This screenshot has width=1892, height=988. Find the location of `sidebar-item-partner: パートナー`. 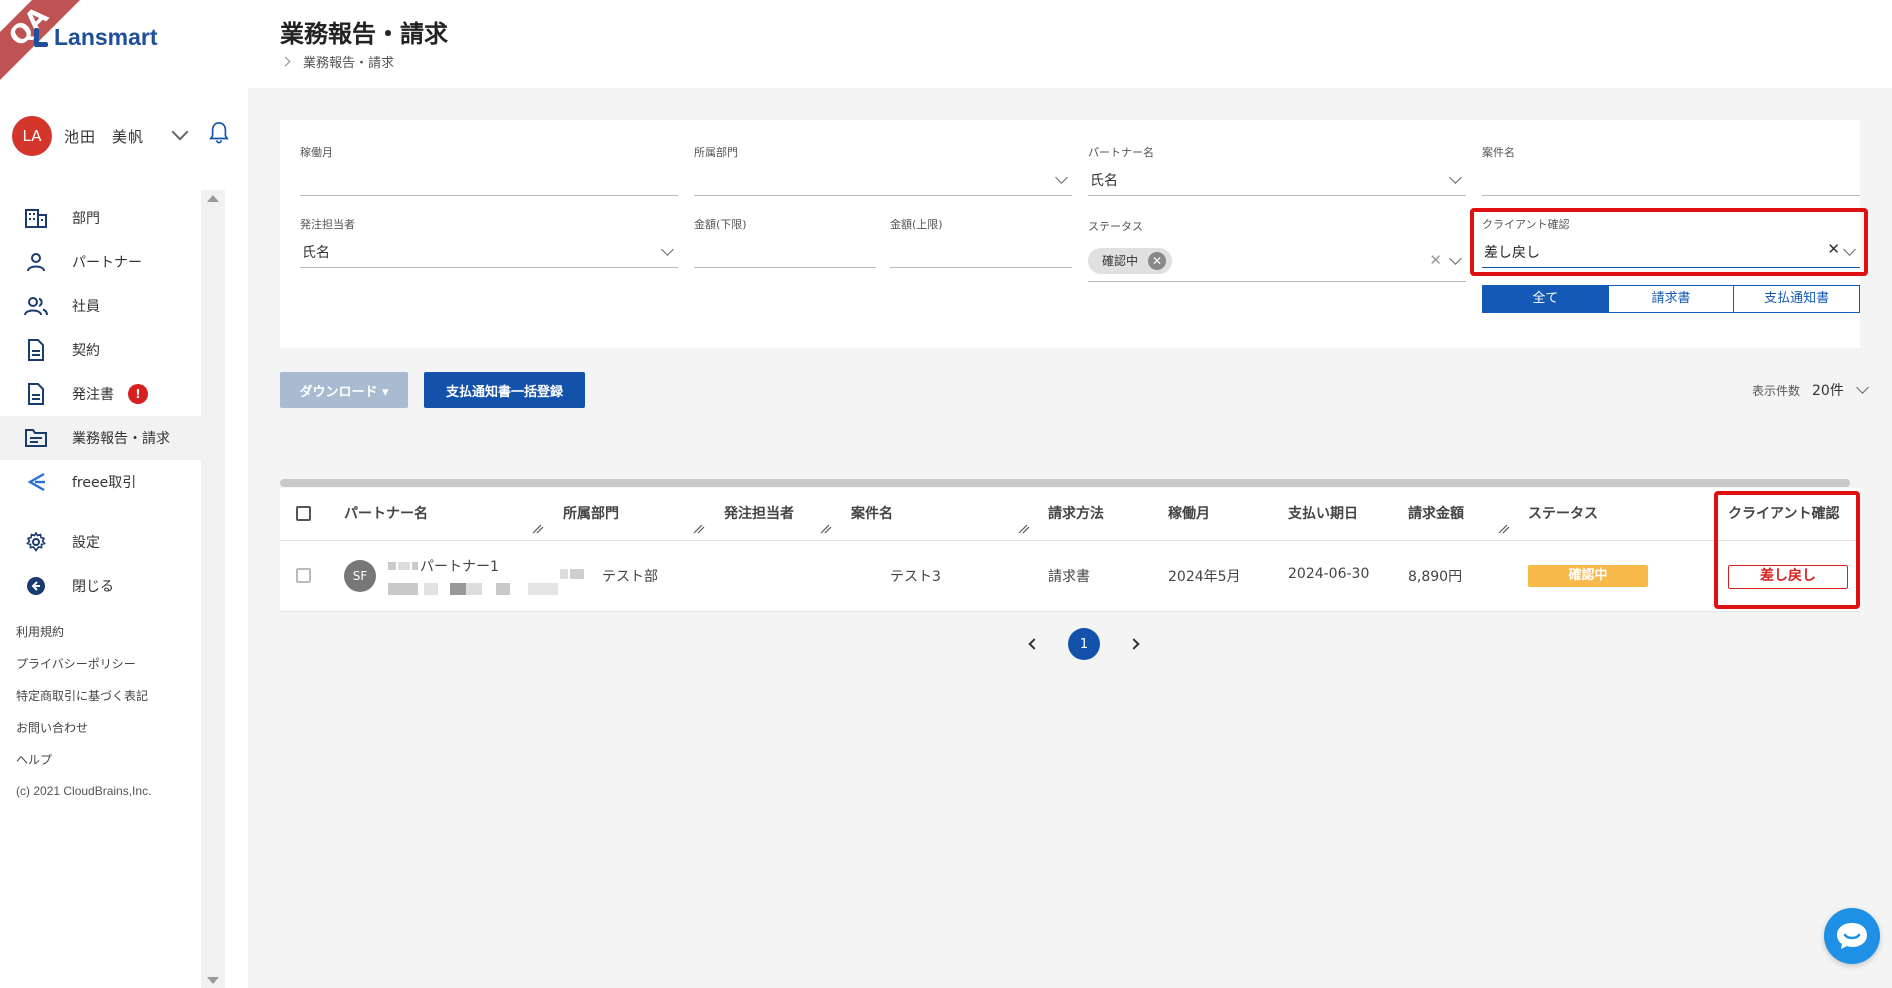

sidebar-item-partner: パートナー is located at coordinates (111, 262).